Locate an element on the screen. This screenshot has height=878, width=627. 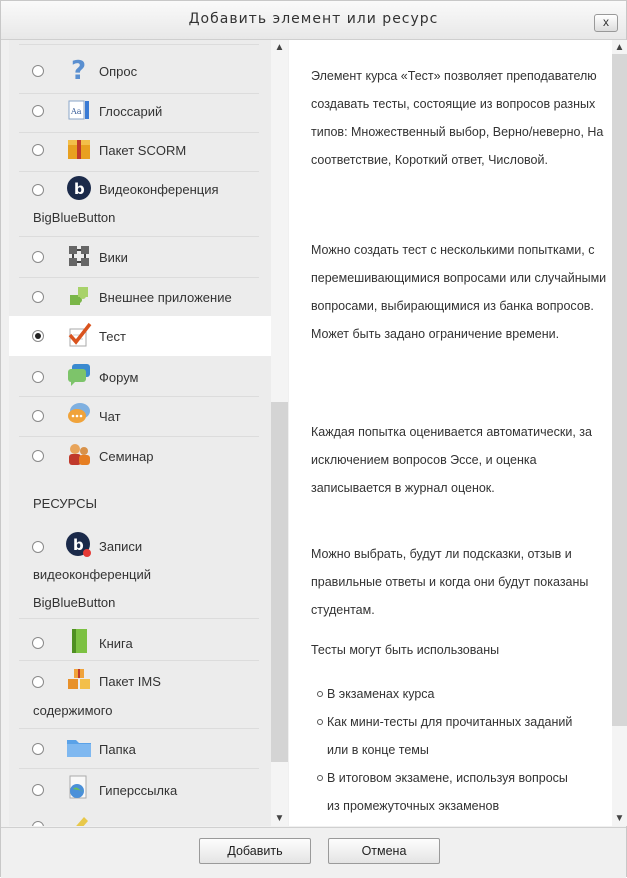
module-label: Книга is located at coordinates (116, 643).